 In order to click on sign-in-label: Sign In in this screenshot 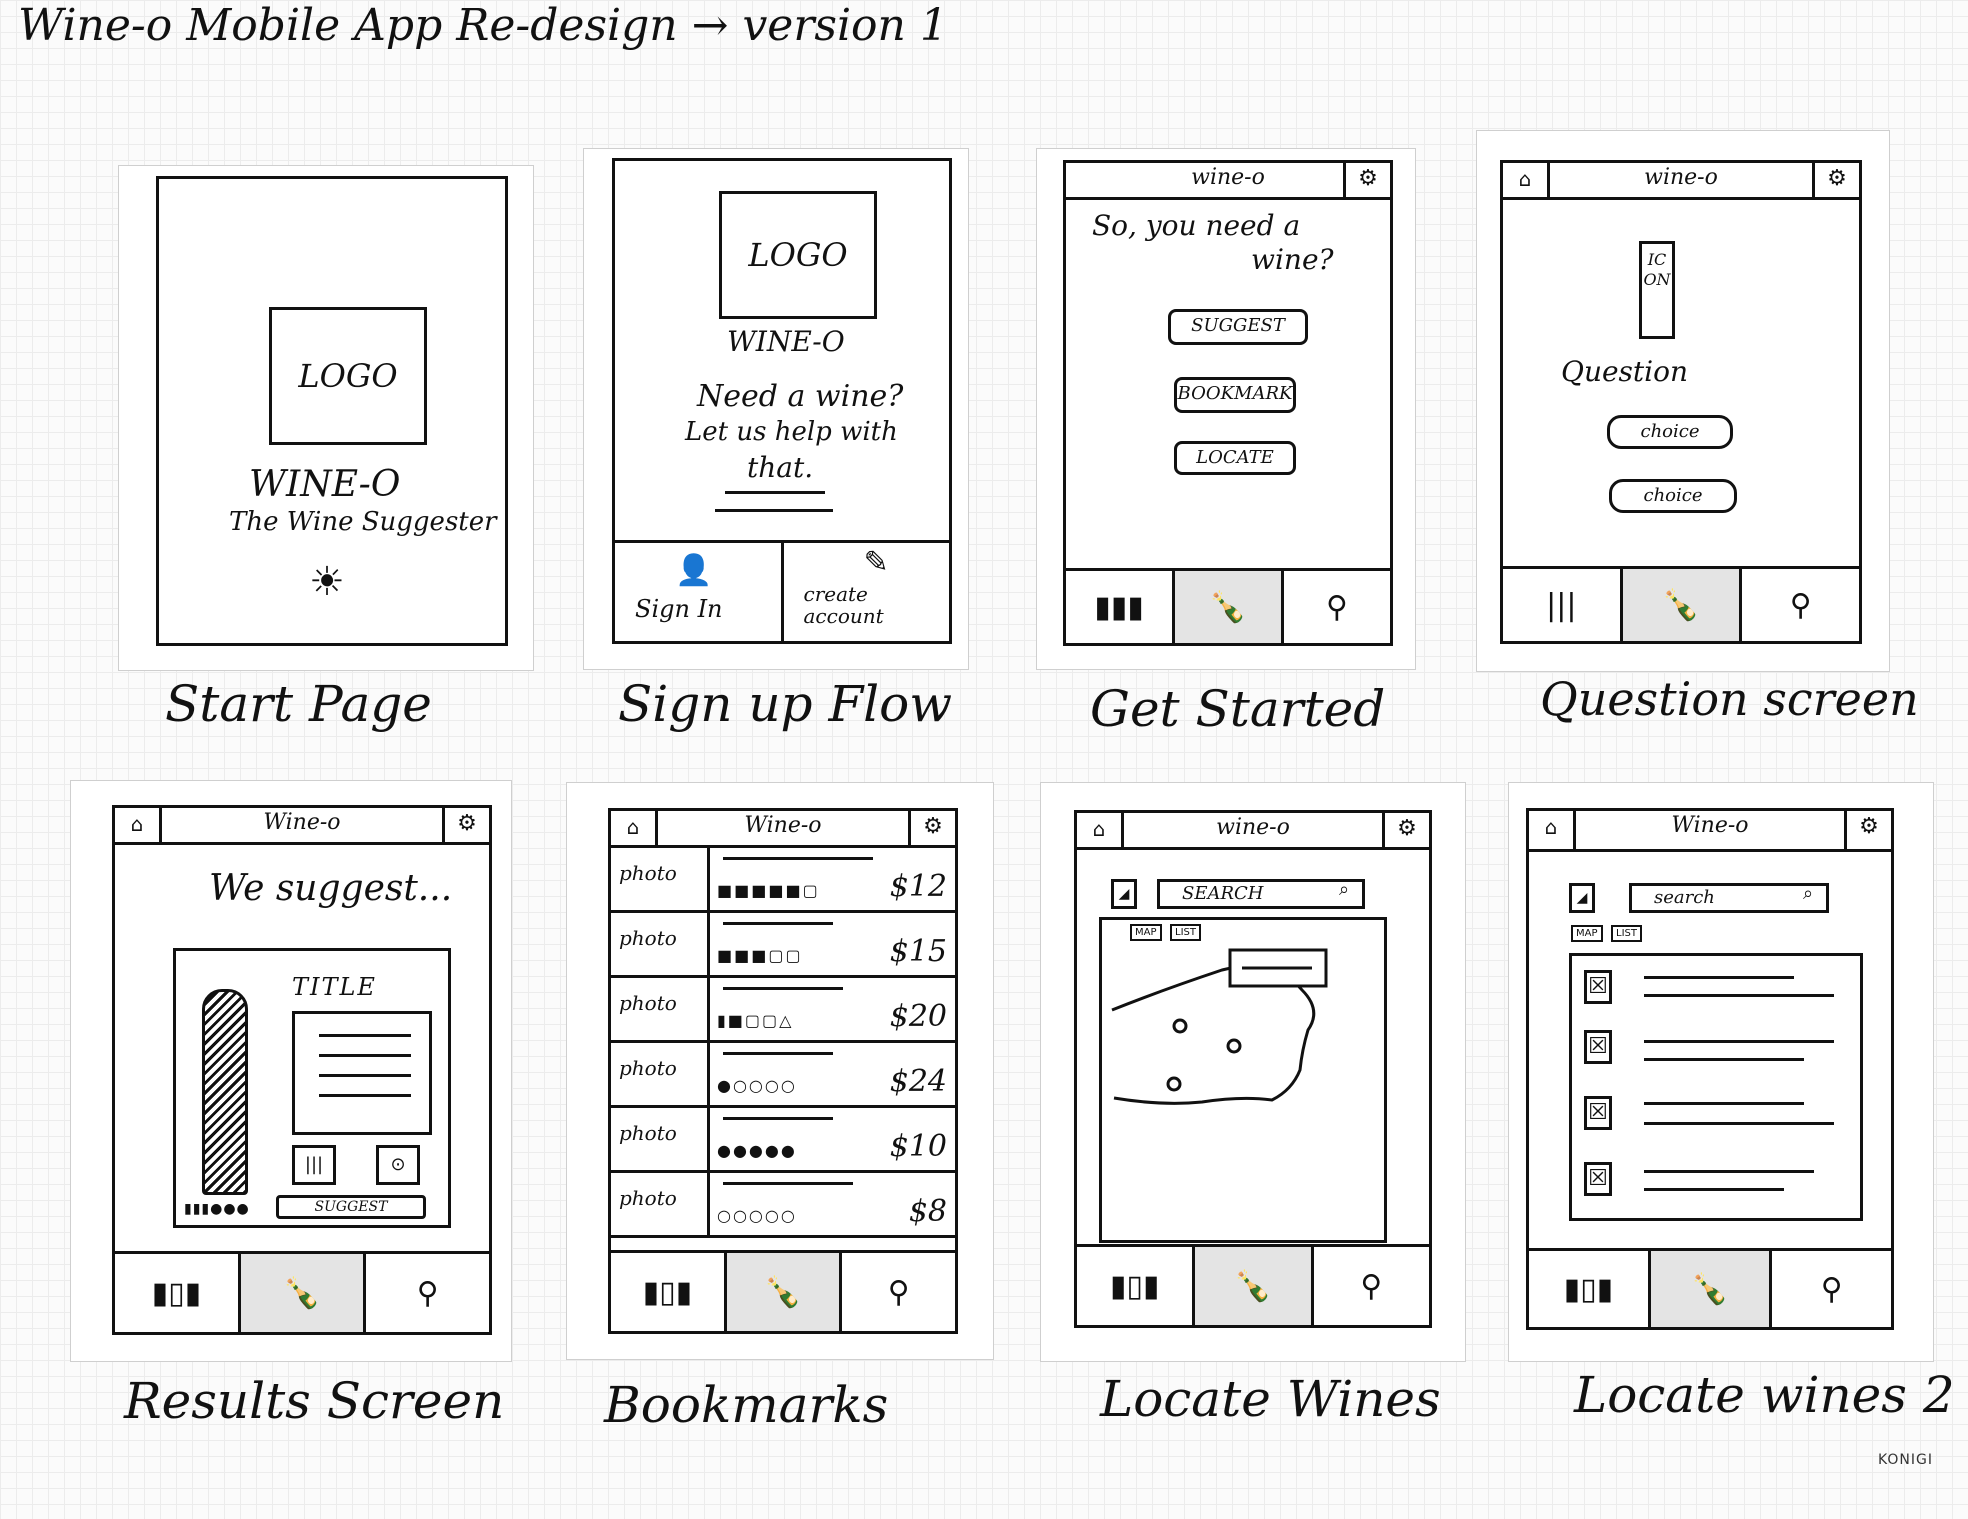, I will do `click(679, 609)`.